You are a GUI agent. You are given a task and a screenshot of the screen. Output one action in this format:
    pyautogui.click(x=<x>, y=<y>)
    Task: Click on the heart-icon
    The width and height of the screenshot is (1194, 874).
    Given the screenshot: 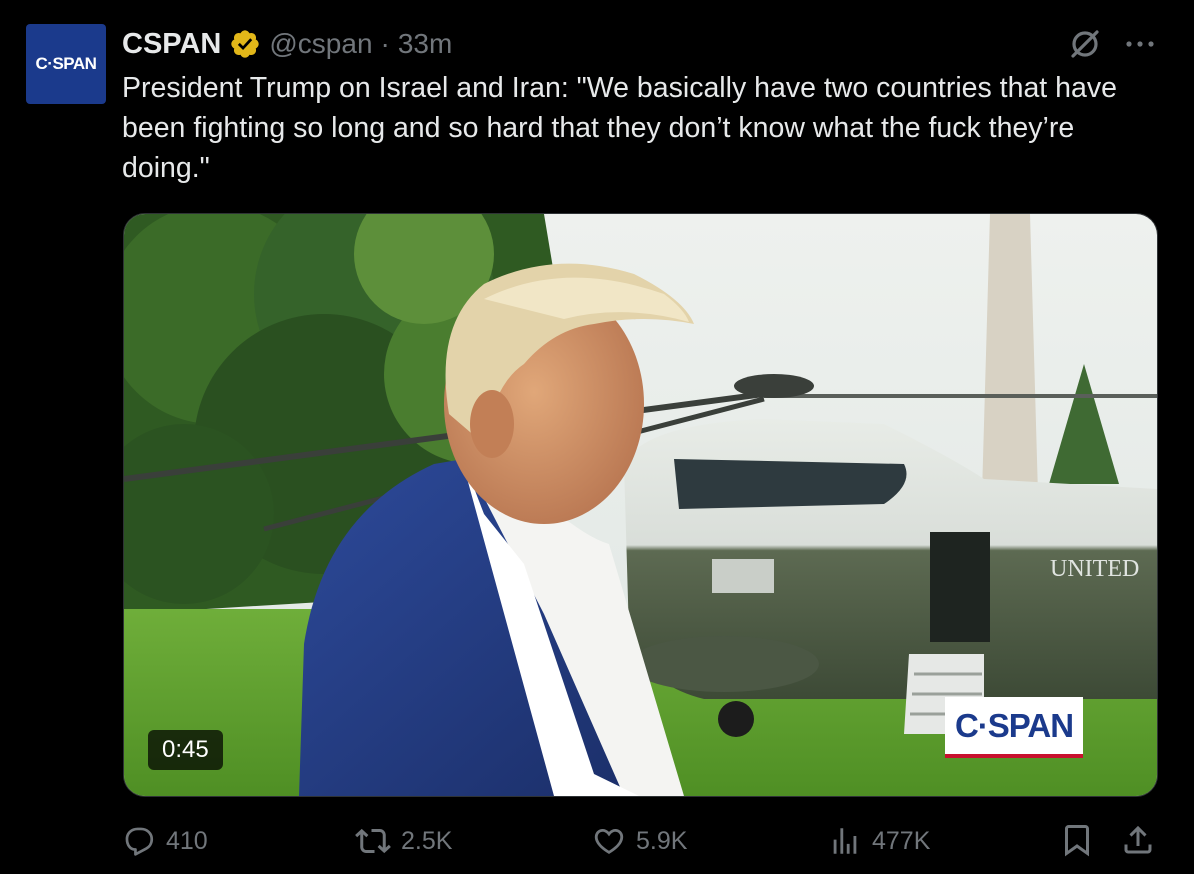 What is the action you would take?
    pyautogui.click(x=609, y=841)
    